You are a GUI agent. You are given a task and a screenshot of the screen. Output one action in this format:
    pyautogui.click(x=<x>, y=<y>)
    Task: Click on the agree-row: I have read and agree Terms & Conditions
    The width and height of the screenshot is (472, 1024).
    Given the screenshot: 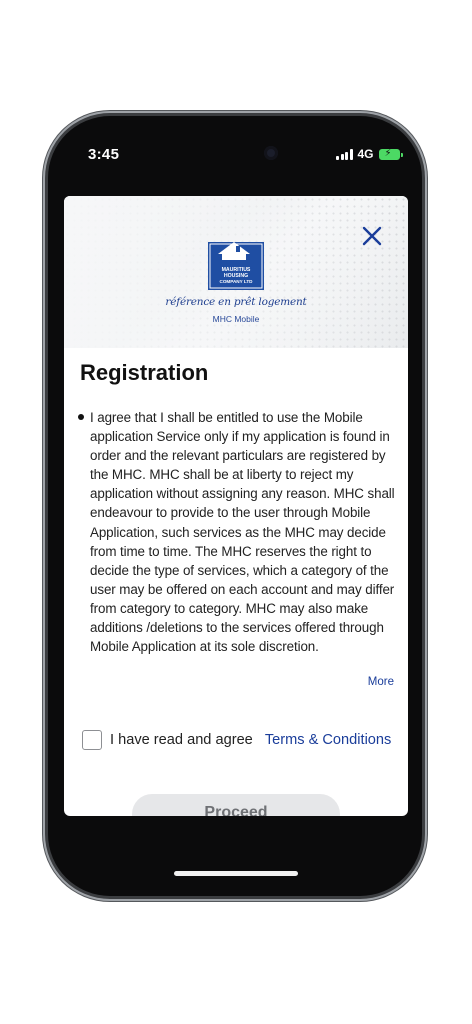 What is the action you would take?
    pyautogui.click(x=236, y=740)
    